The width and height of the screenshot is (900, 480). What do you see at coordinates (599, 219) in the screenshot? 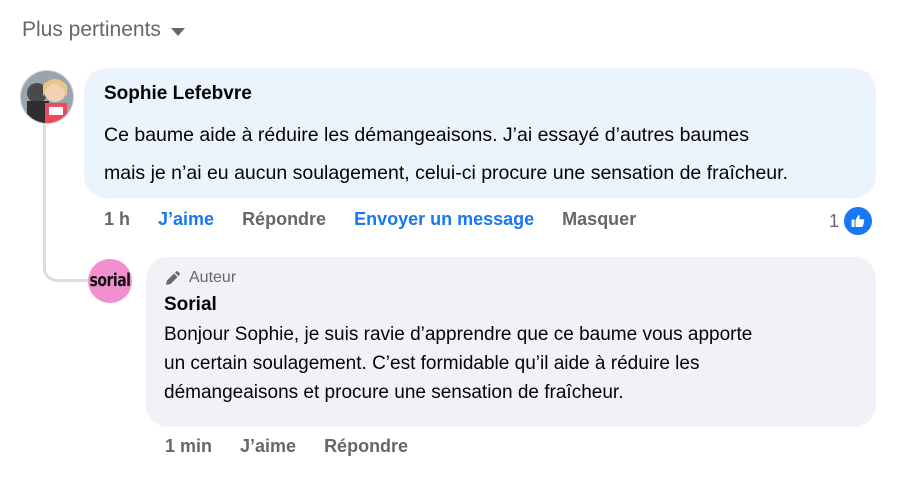
I see `hide-button: Masquer` at bounding box center [599, 219].